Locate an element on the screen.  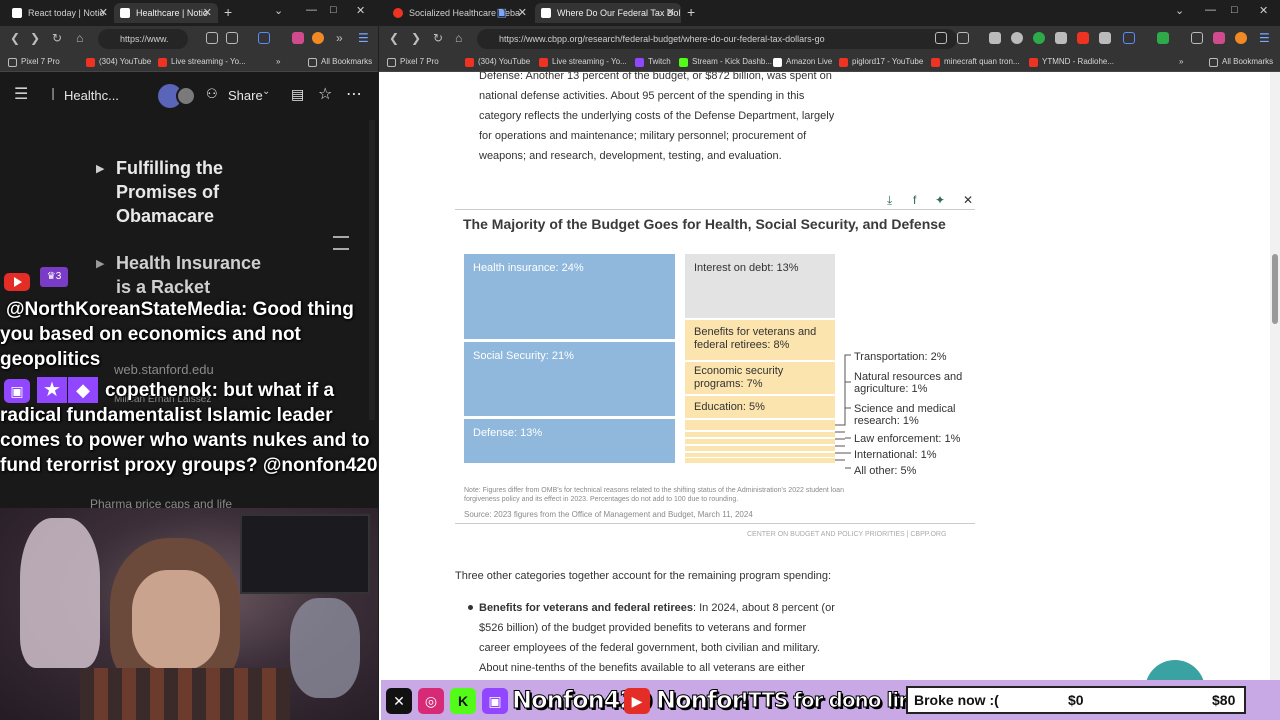
treemap-block-economic-security: Economic security programs: 7% is located at coordinates (760, 378).